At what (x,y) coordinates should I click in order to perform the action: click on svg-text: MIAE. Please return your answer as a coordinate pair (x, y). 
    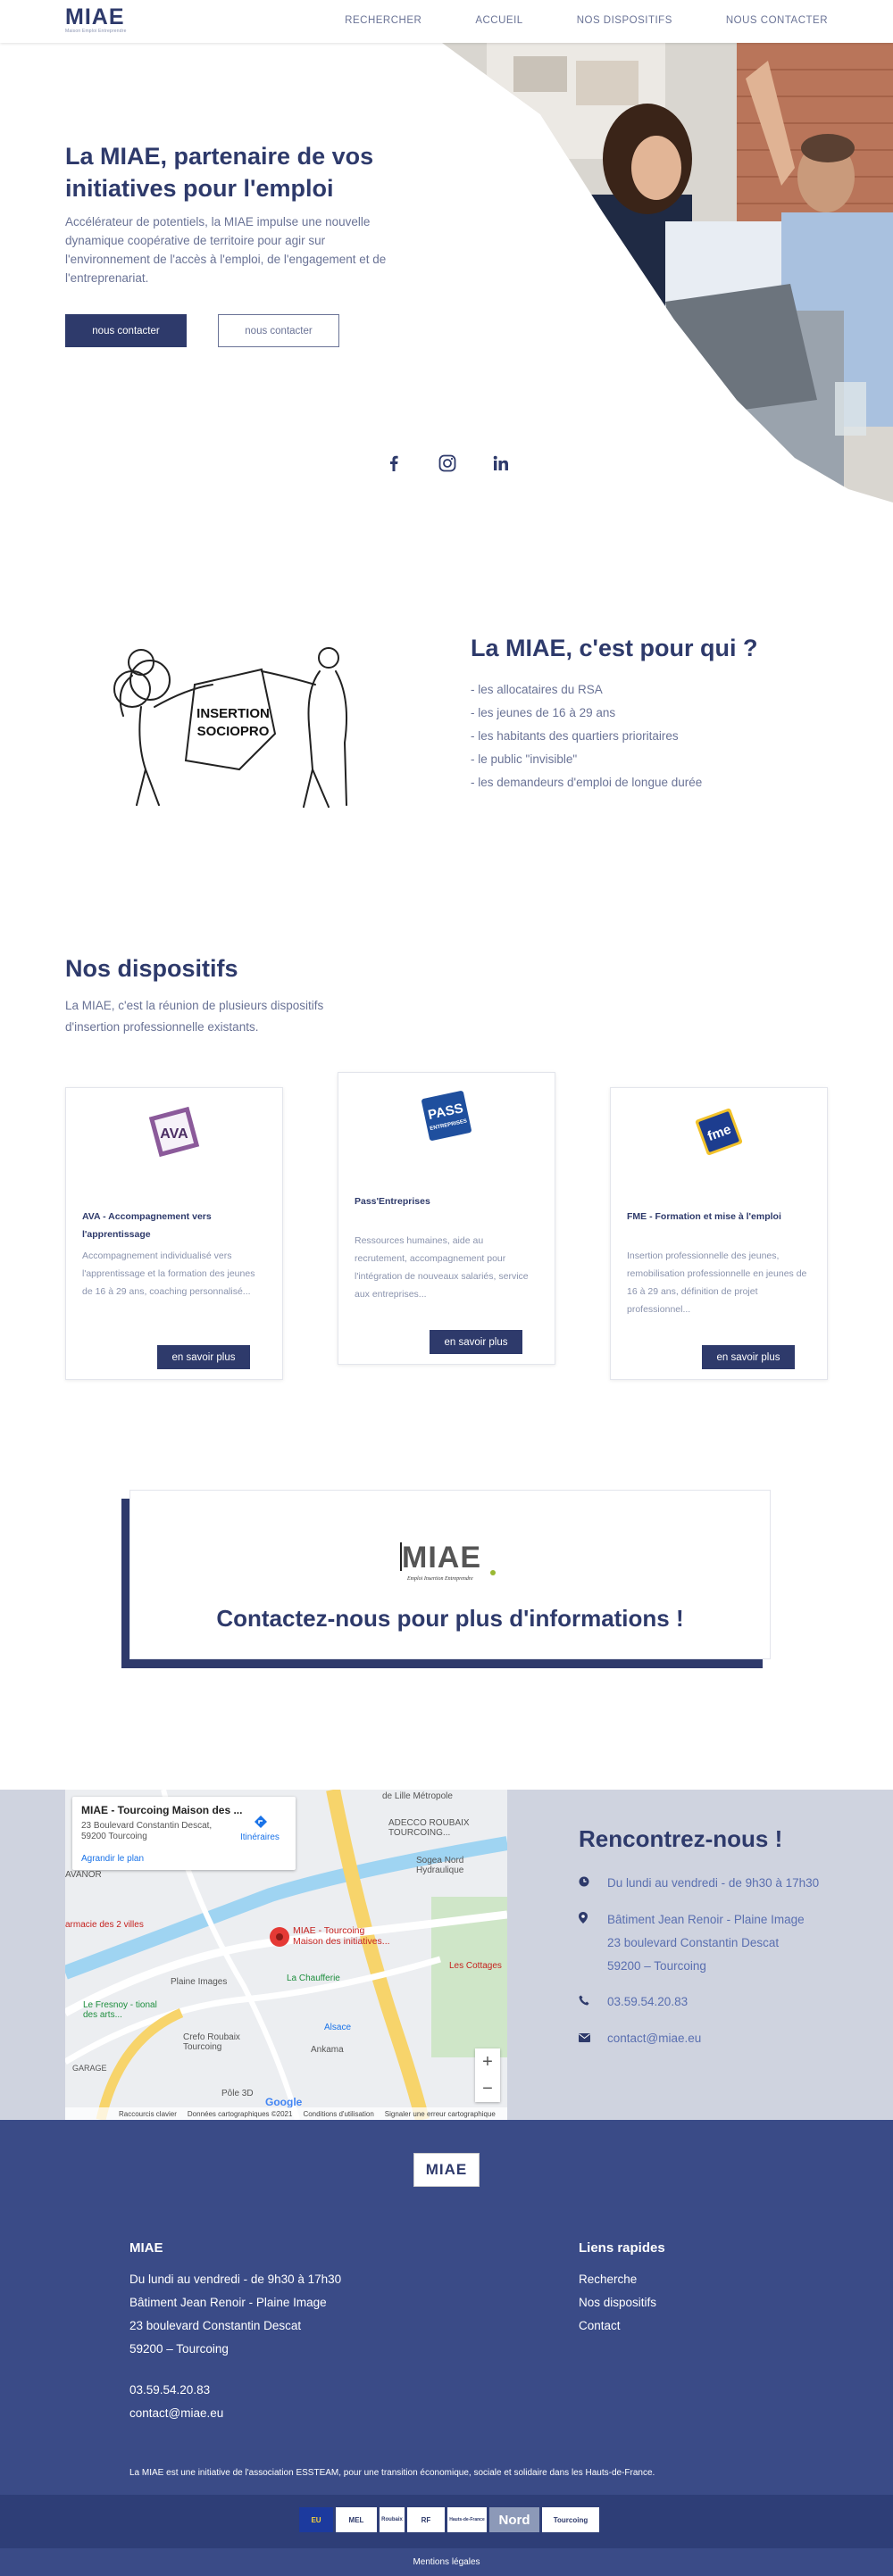
    Looking at the image, I should click on (441, 1558).